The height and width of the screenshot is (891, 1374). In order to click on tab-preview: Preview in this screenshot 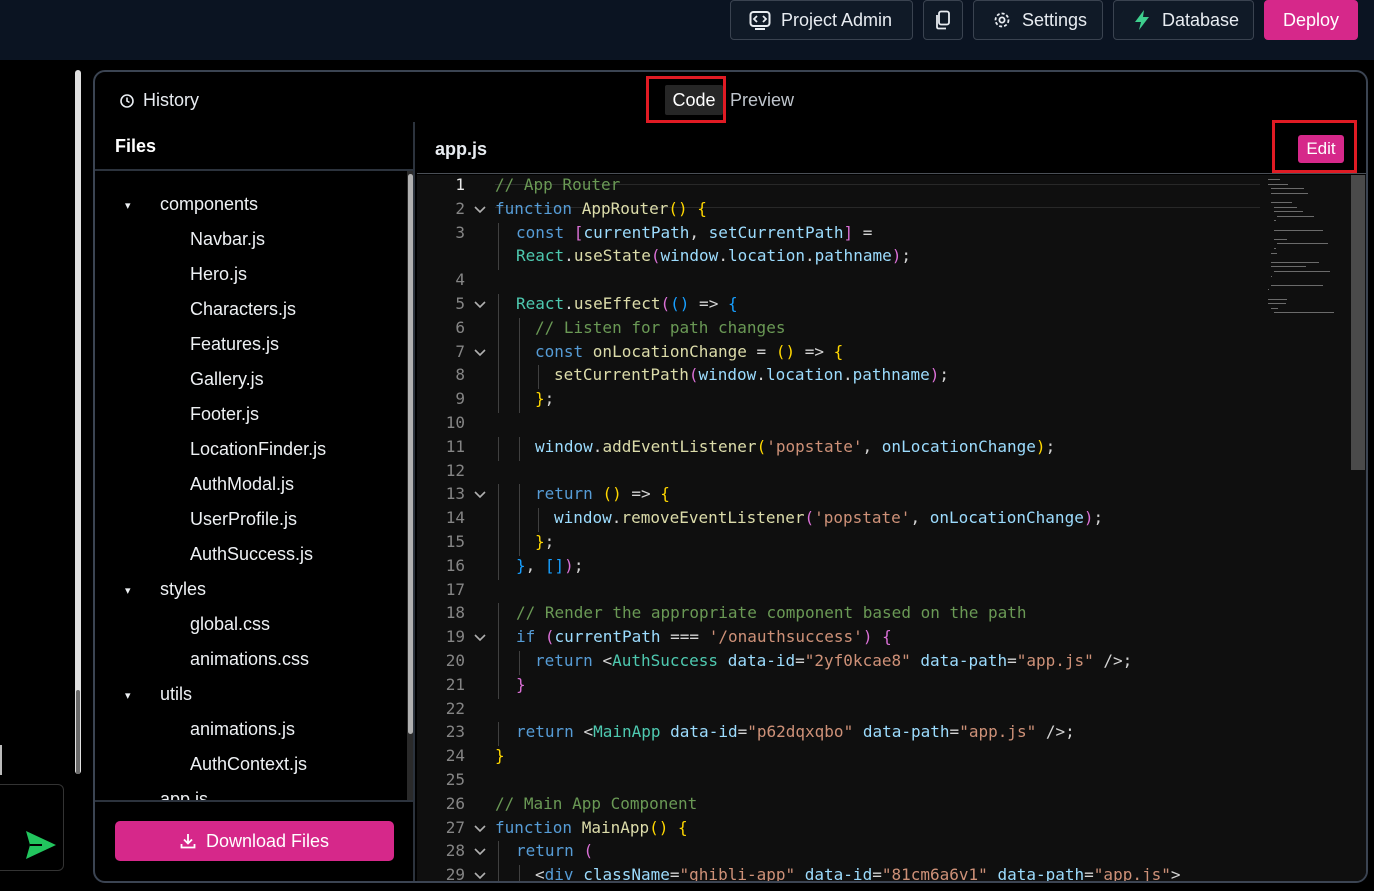, I will do `click(762, 100)`.